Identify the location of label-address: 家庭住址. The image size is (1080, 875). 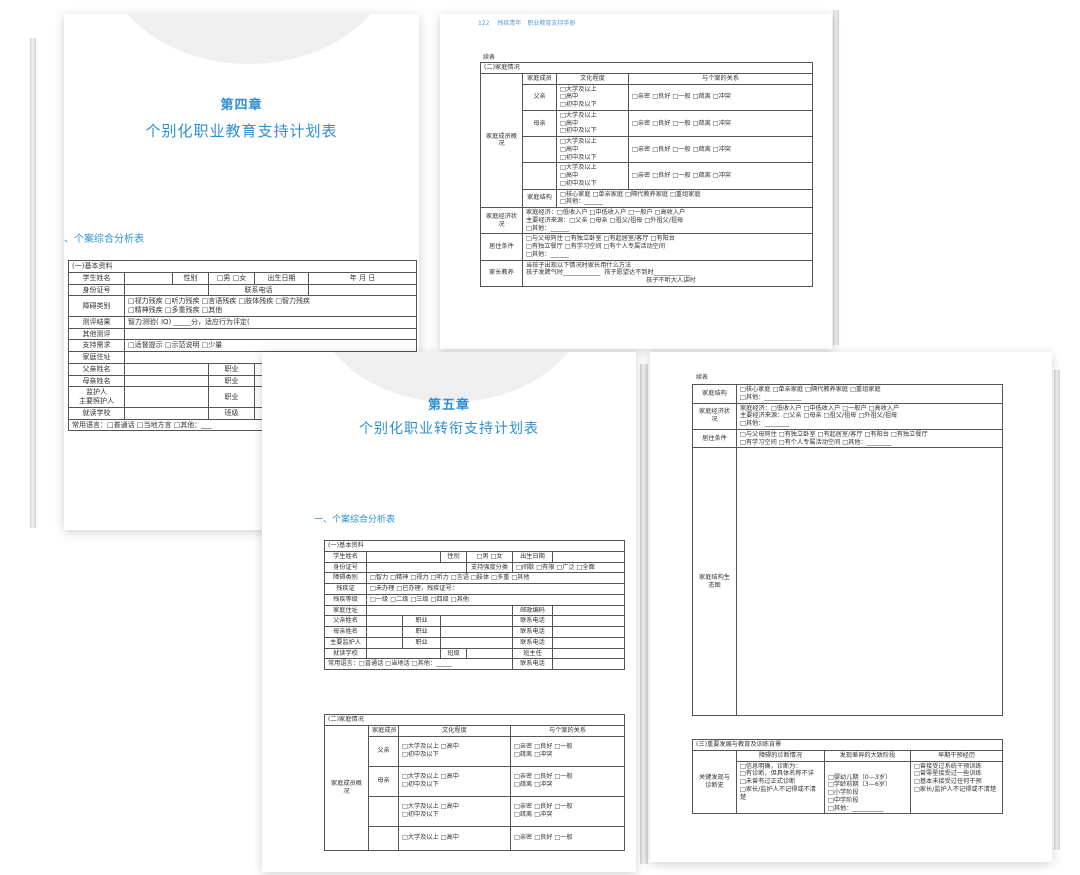
(96, 357).